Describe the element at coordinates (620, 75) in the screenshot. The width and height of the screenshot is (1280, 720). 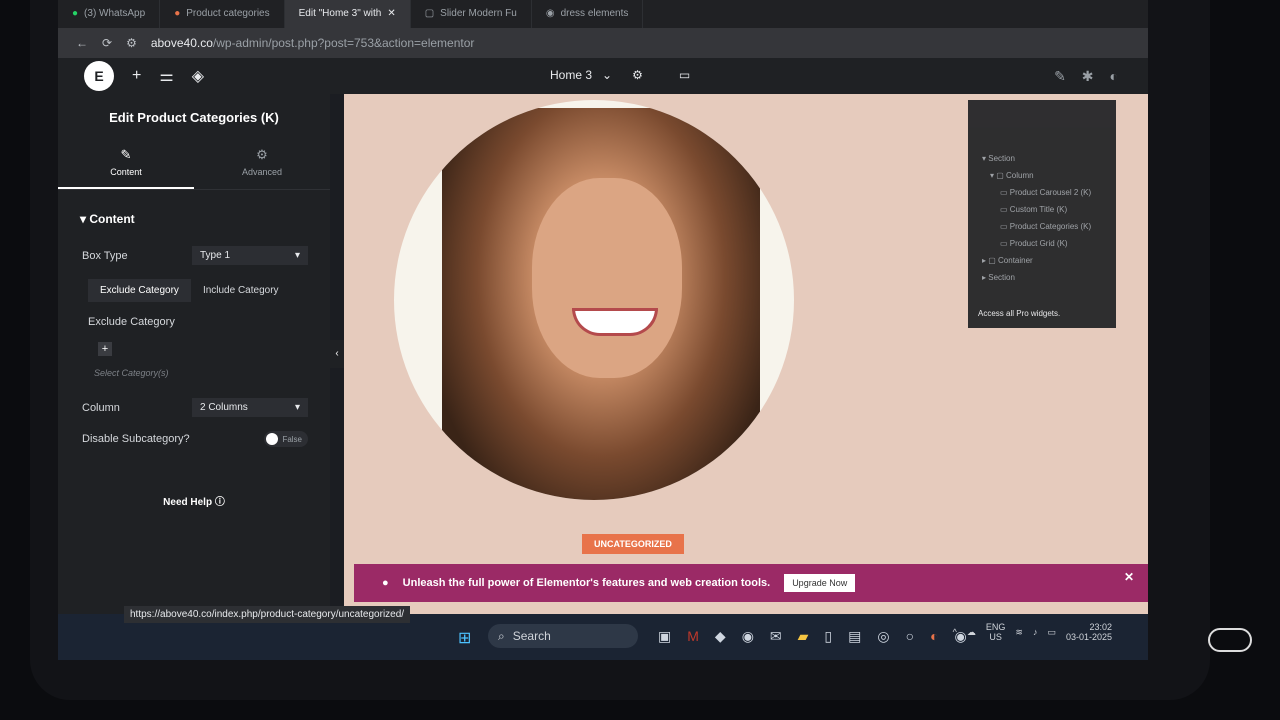
I see `page-selector: Home 3 ⌄ ⚙ ▭` at that location.